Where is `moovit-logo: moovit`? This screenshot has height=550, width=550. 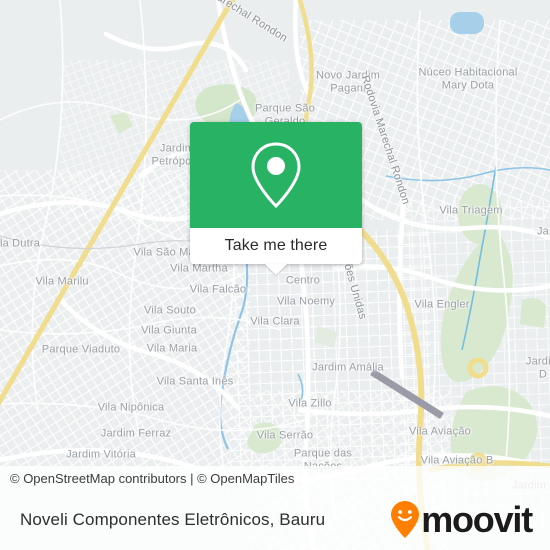 moovit-logo: moovit is located at coordinates (470, 520).